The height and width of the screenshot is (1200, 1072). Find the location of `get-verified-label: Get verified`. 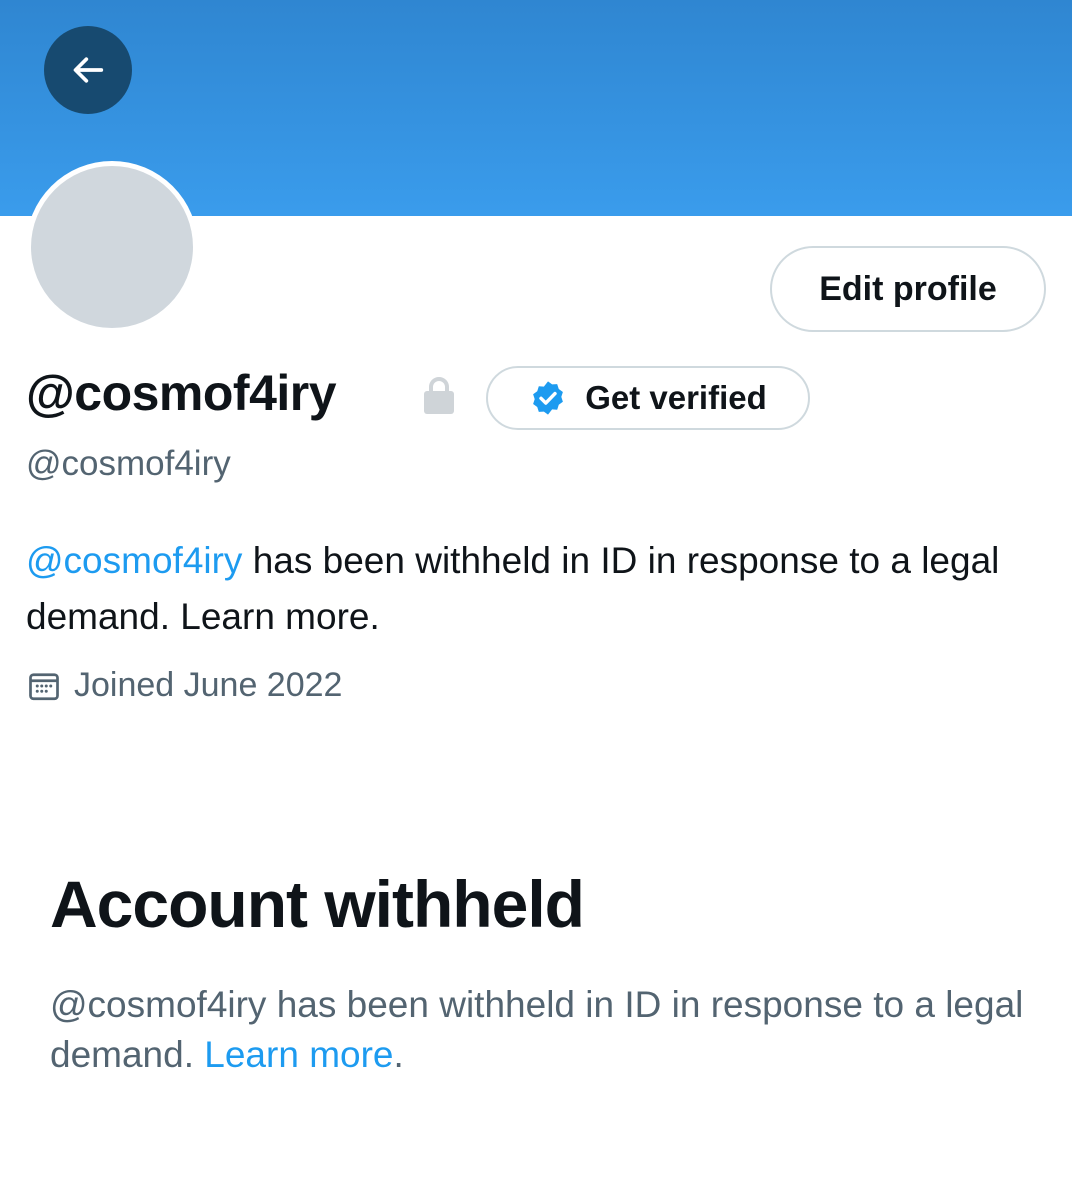

get-verified-label: Get verified is located at coordinates (676, 397).